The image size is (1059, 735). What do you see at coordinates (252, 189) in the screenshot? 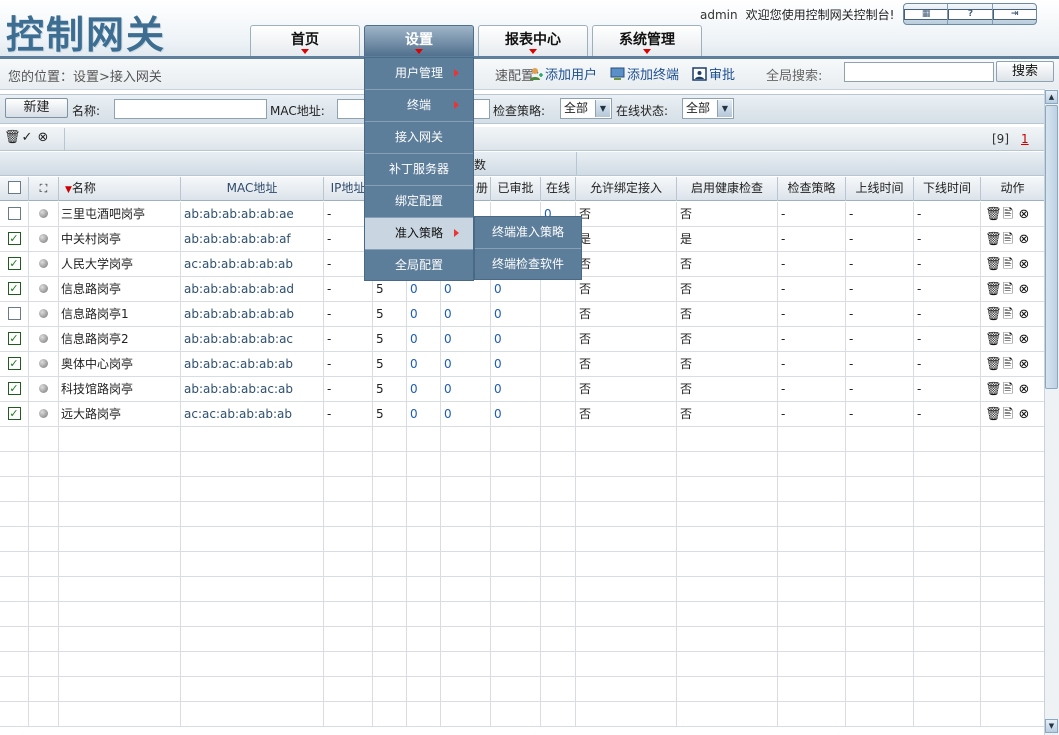
I see `column-mac: MAC地址` at bounding box center [252, 189].